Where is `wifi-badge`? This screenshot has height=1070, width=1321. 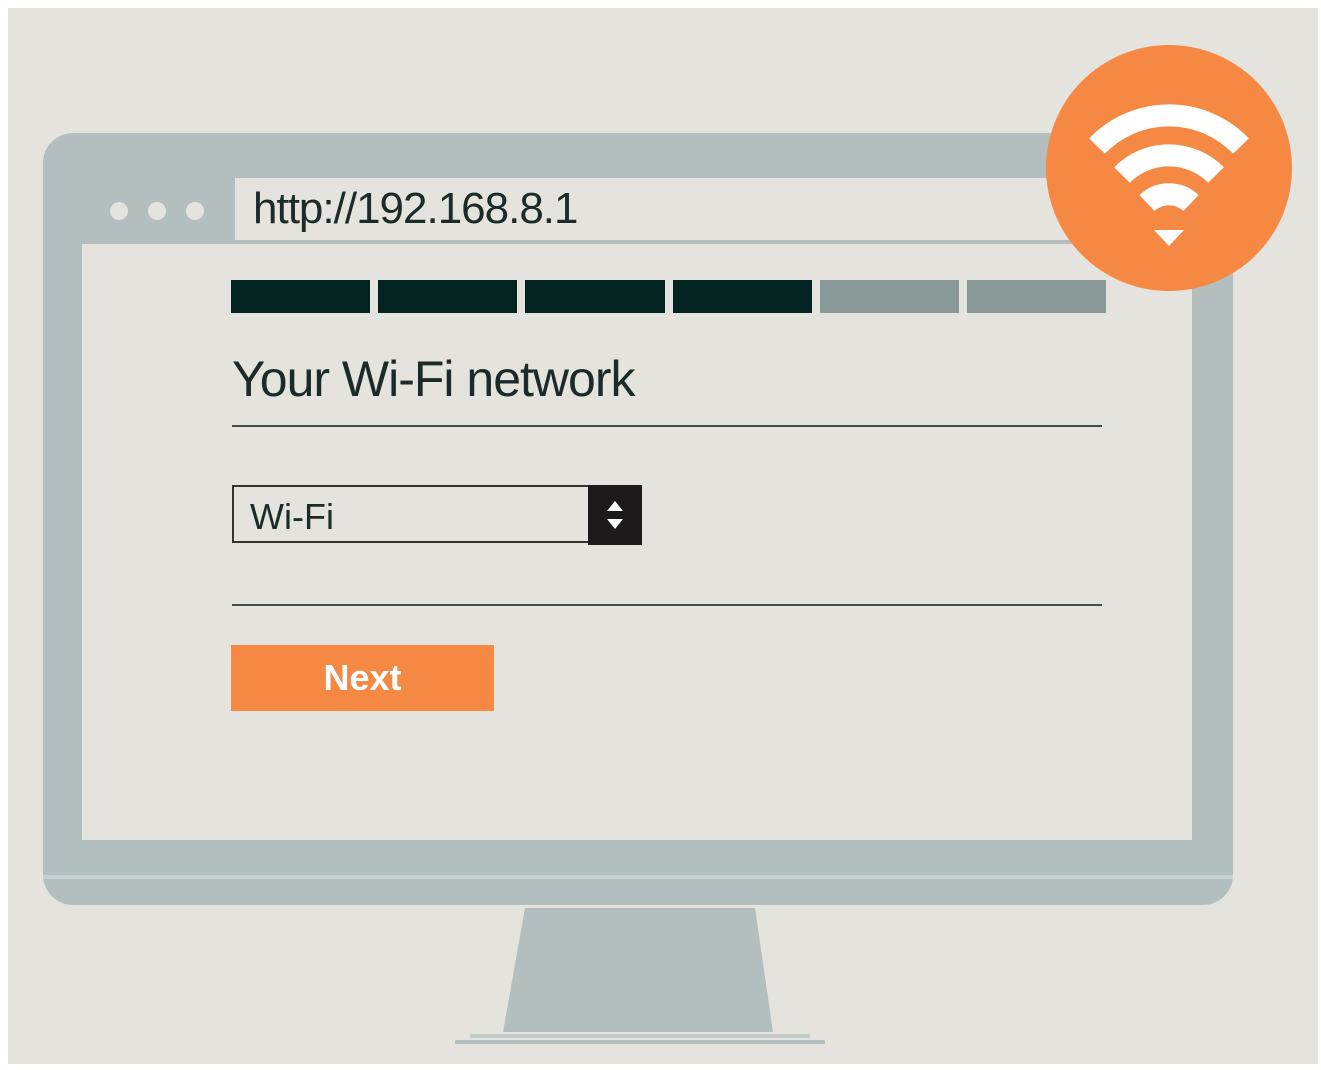 wifi-badge is located at coordinates (1169, 168).